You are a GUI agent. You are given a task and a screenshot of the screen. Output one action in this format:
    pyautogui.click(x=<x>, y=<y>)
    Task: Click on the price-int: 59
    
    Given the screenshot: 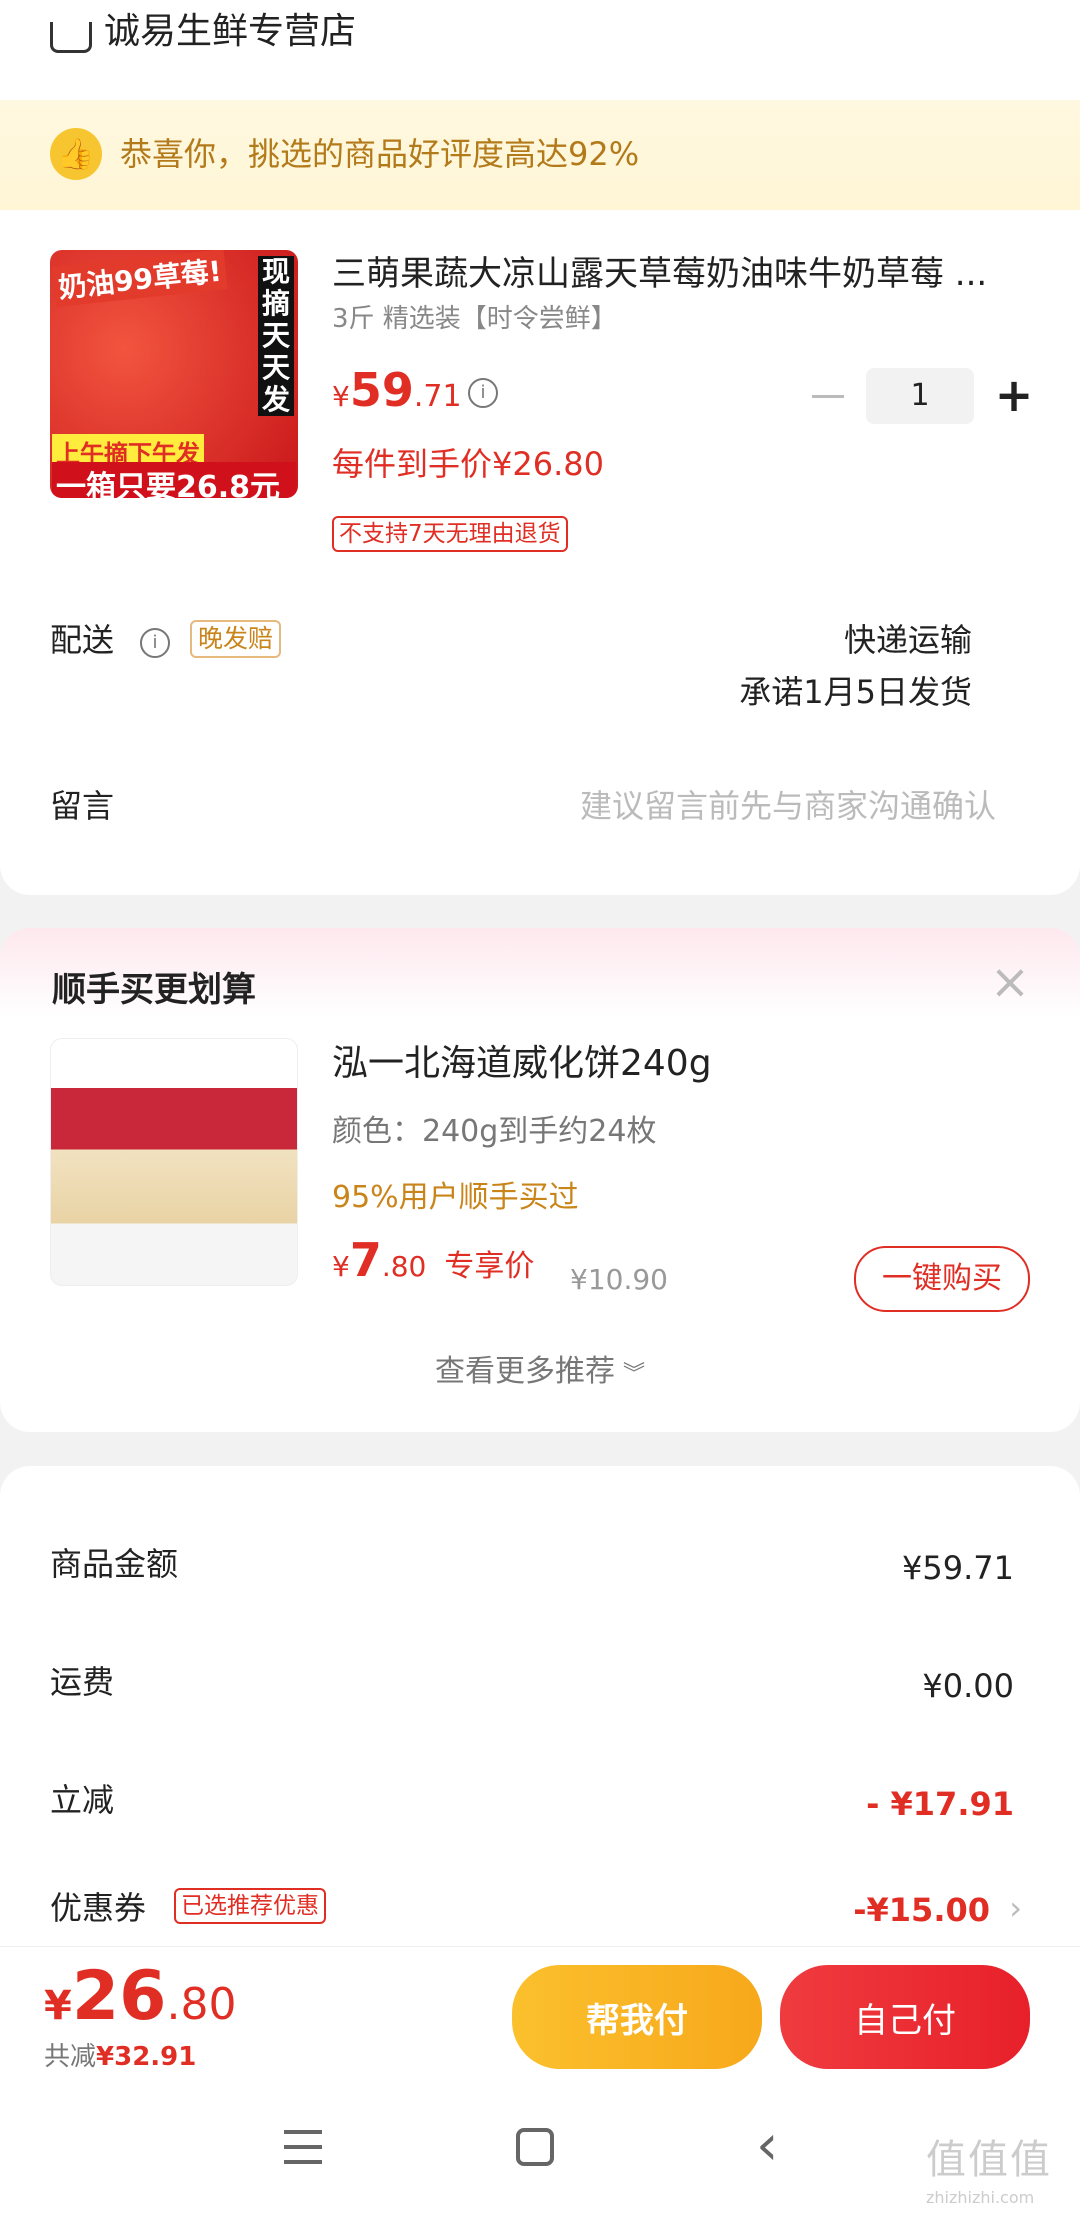 What is the action you would take?
    pyautogui.click(x=381, y=390)
    